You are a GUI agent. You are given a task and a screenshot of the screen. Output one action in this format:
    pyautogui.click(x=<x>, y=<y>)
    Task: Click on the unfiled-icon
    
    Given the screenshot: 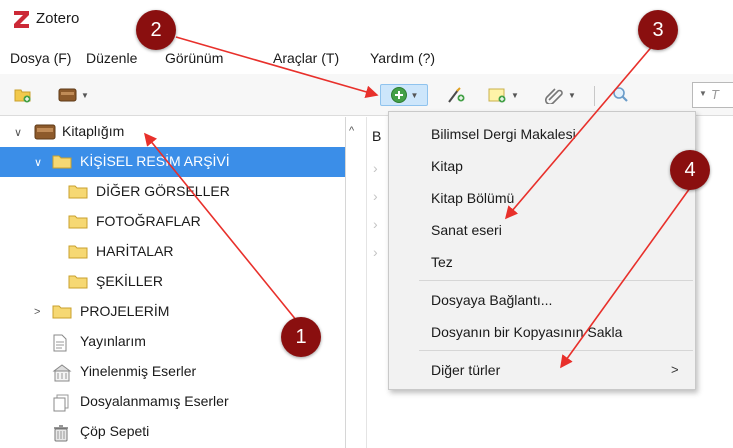 What is the action you would take?
    pyautogui.click(x=61, y=403)
    